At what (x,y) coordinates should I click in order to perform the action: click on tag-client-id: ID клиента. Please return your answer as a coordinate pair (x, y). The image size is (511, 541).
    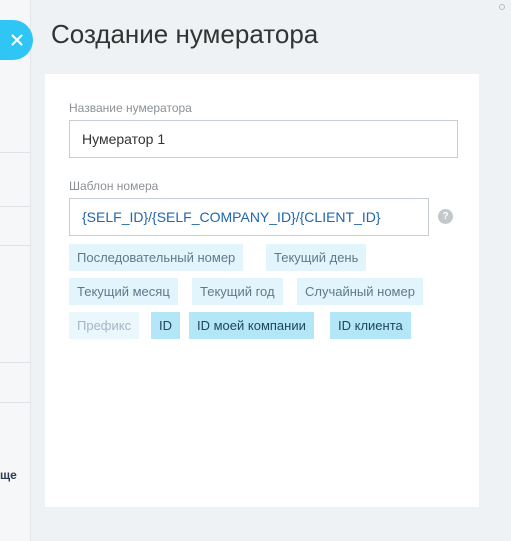
    Looking at the image, I should click on (370, 325).